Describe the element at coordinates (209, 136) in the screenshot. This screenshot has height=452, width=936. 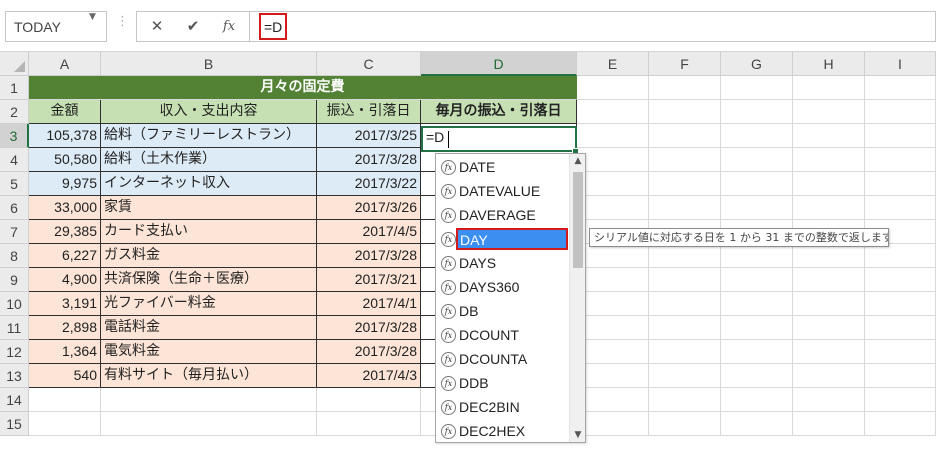
I see `cell-item: 給料（ファミリーレストラン）` at that location.